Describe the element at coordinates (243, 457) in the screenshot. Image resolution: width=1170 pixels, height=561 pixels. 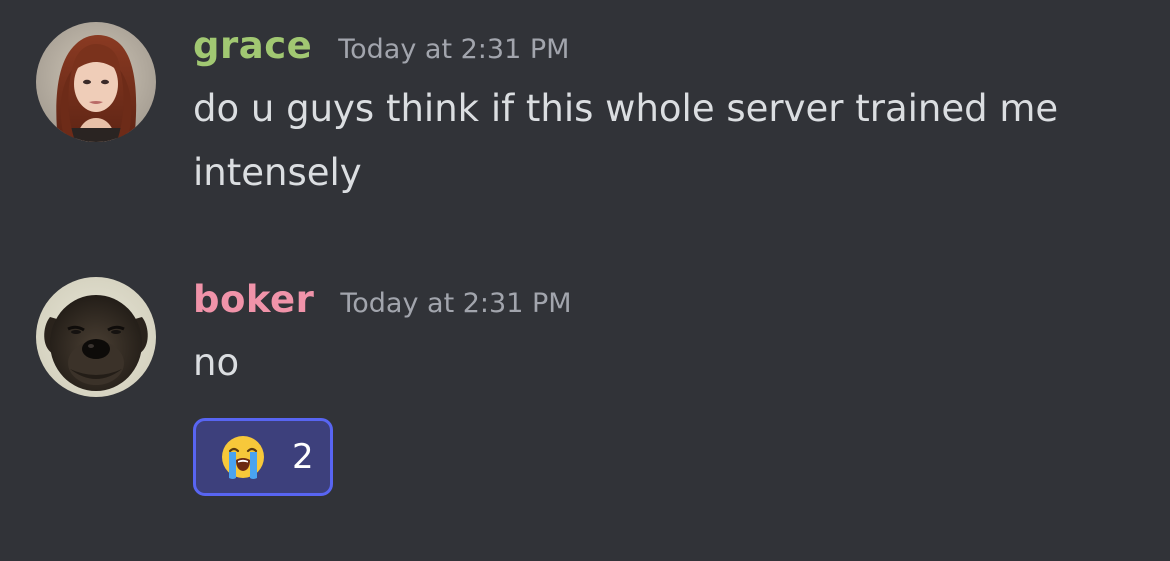
I see `loudly-crying-face-icon` at that location.